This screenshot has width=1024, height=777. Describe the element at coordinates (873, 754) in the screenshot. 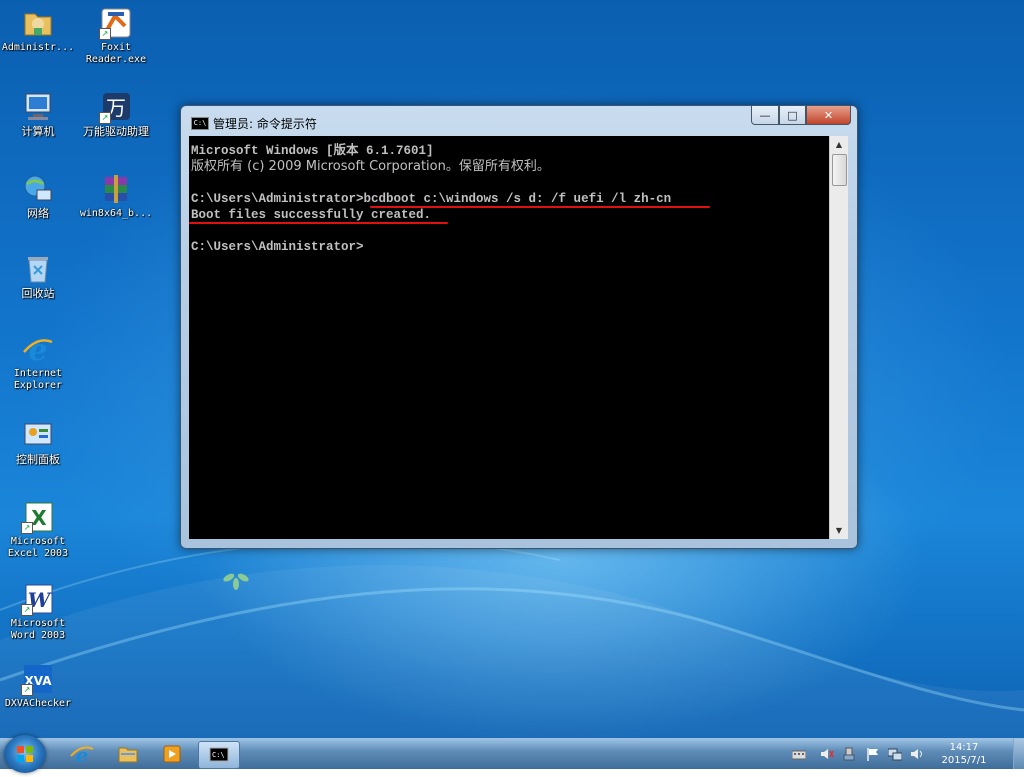

I see `action-center-flag-icon` at that location.